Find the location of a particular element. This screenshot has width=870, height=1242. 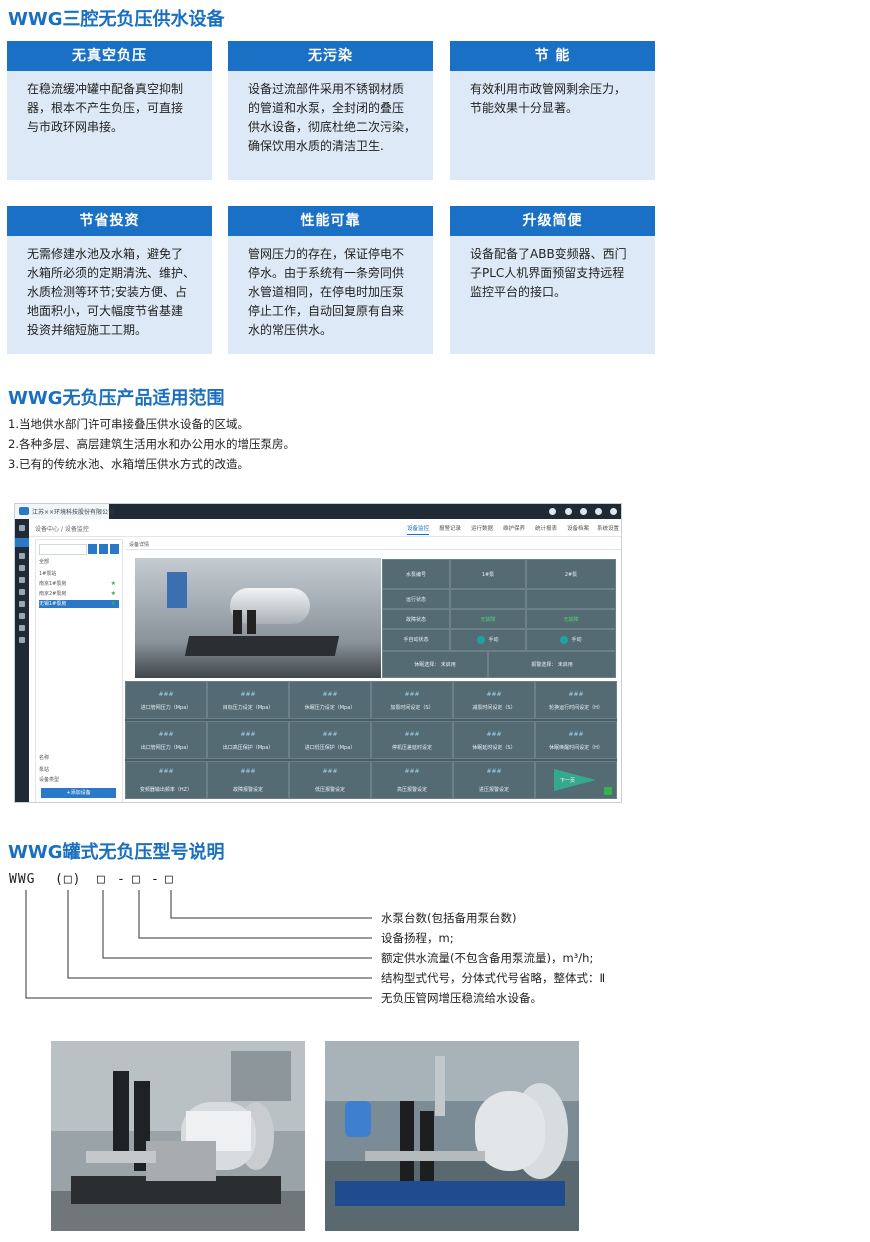

legend-pump-count: 水泵台数(包括备用泵台数) is located at coordinates (449, 918).